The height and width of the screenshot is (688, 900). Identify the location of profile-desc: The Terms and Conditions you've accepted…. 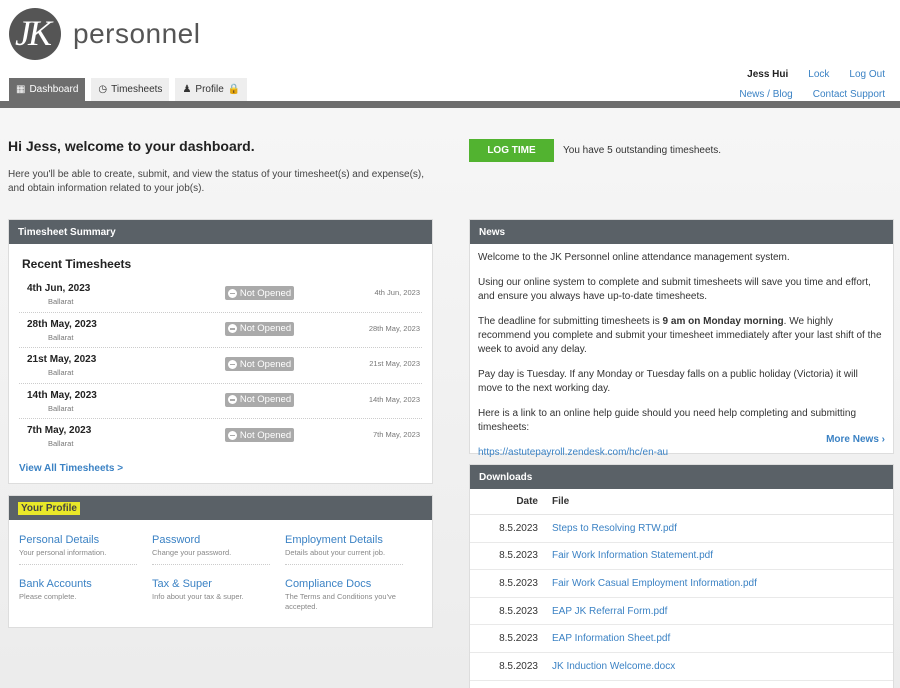
(340, 601).